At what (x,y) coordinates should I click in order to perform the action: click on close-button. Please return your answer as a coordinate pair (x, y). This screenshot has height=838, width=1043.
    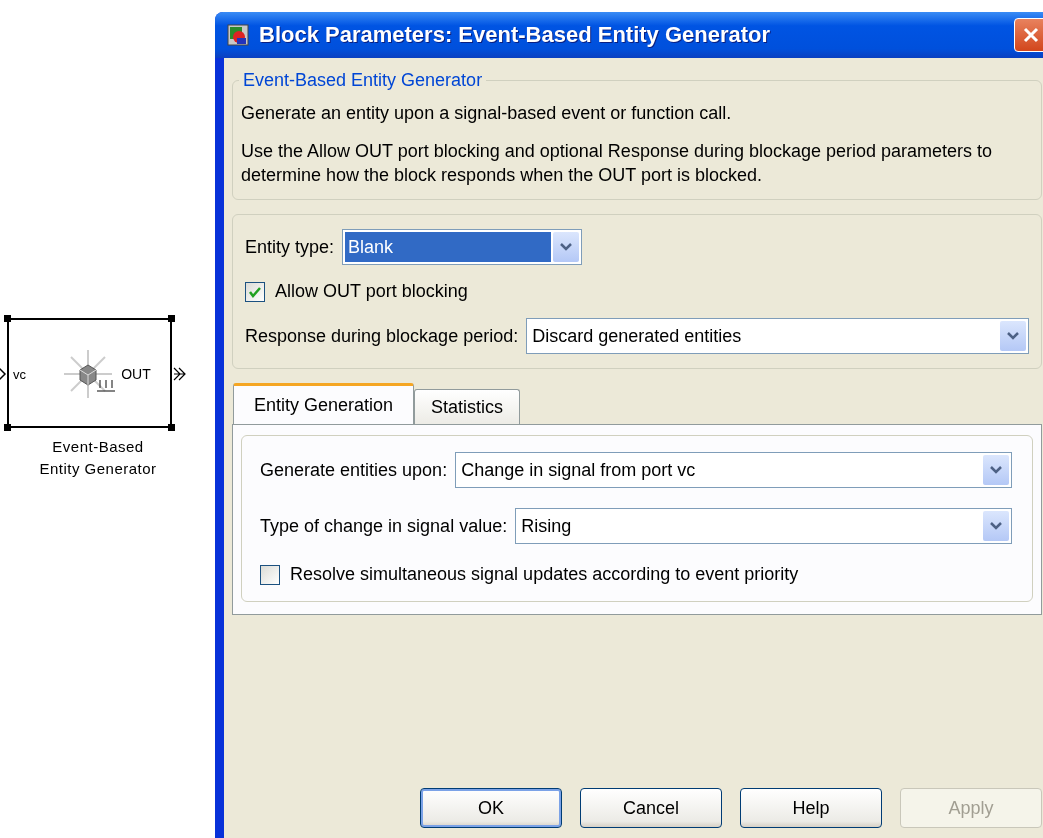
    Looking at the image, I should click on (1028, 35).